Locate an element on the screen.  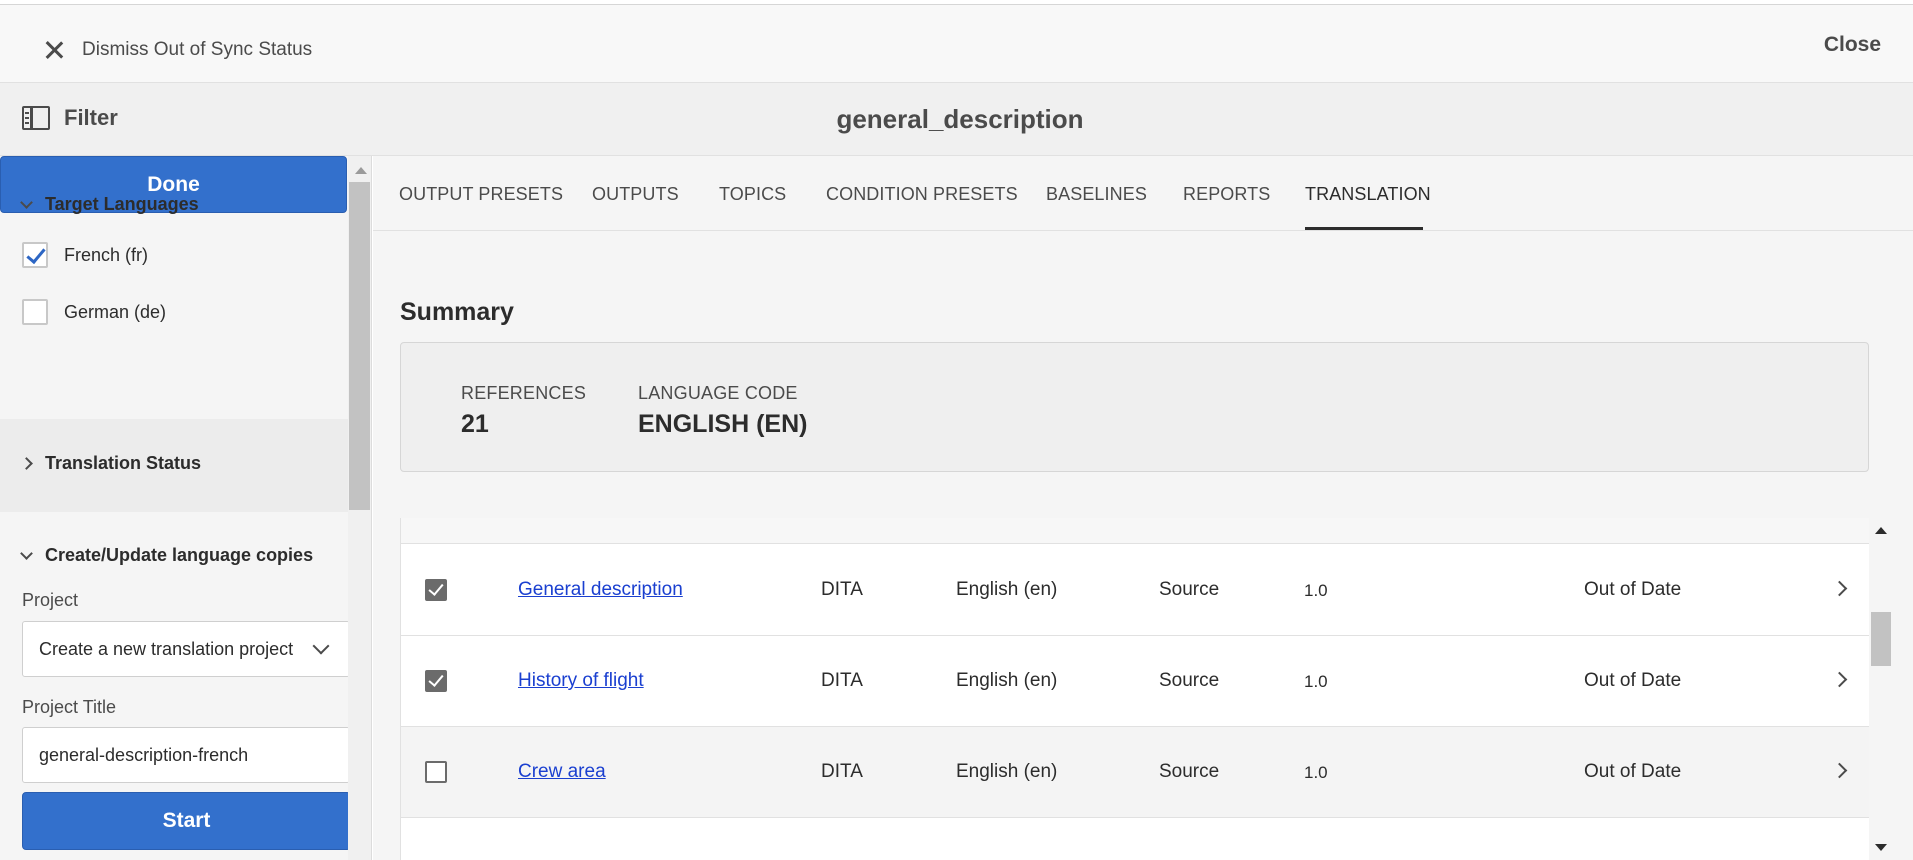
project-title-label: Project Title is located at coordinates (69, 707).